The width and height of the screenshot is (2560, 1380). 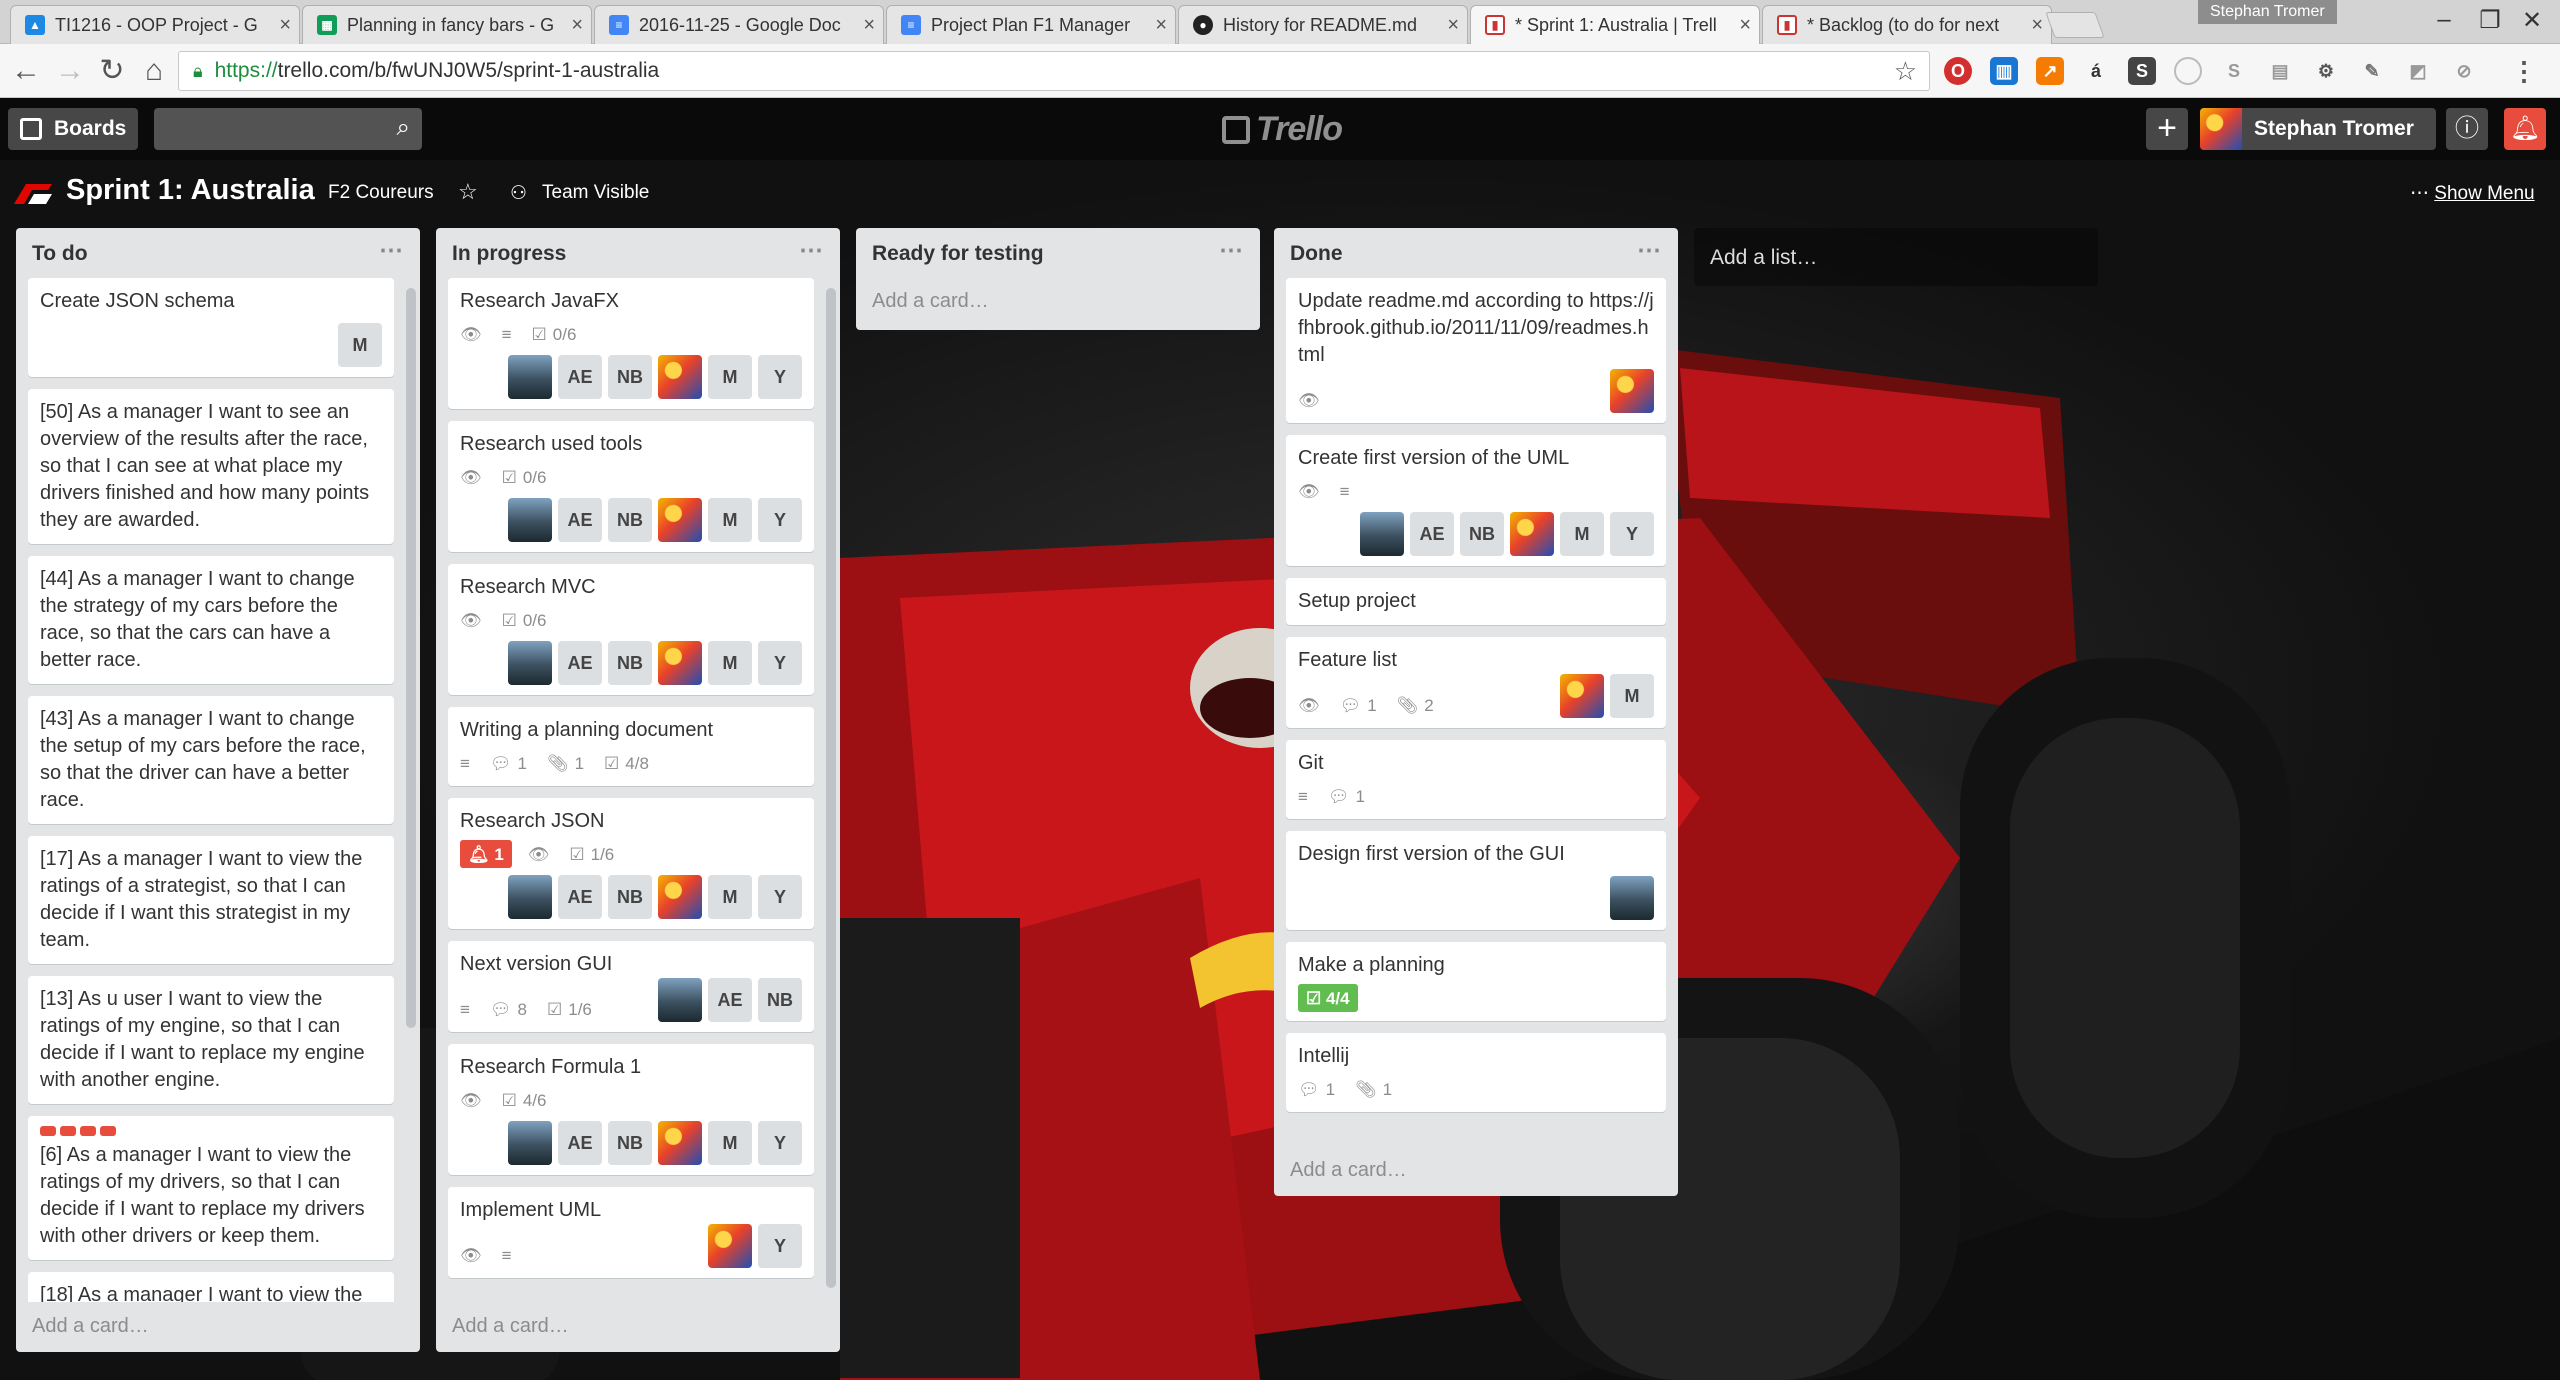 What do you see at coordinates (1031, 24) in the screenshot?
I see `browser-tab: ≡ Project Plan F1 Manager ×` at bounding box center [1031, 24].